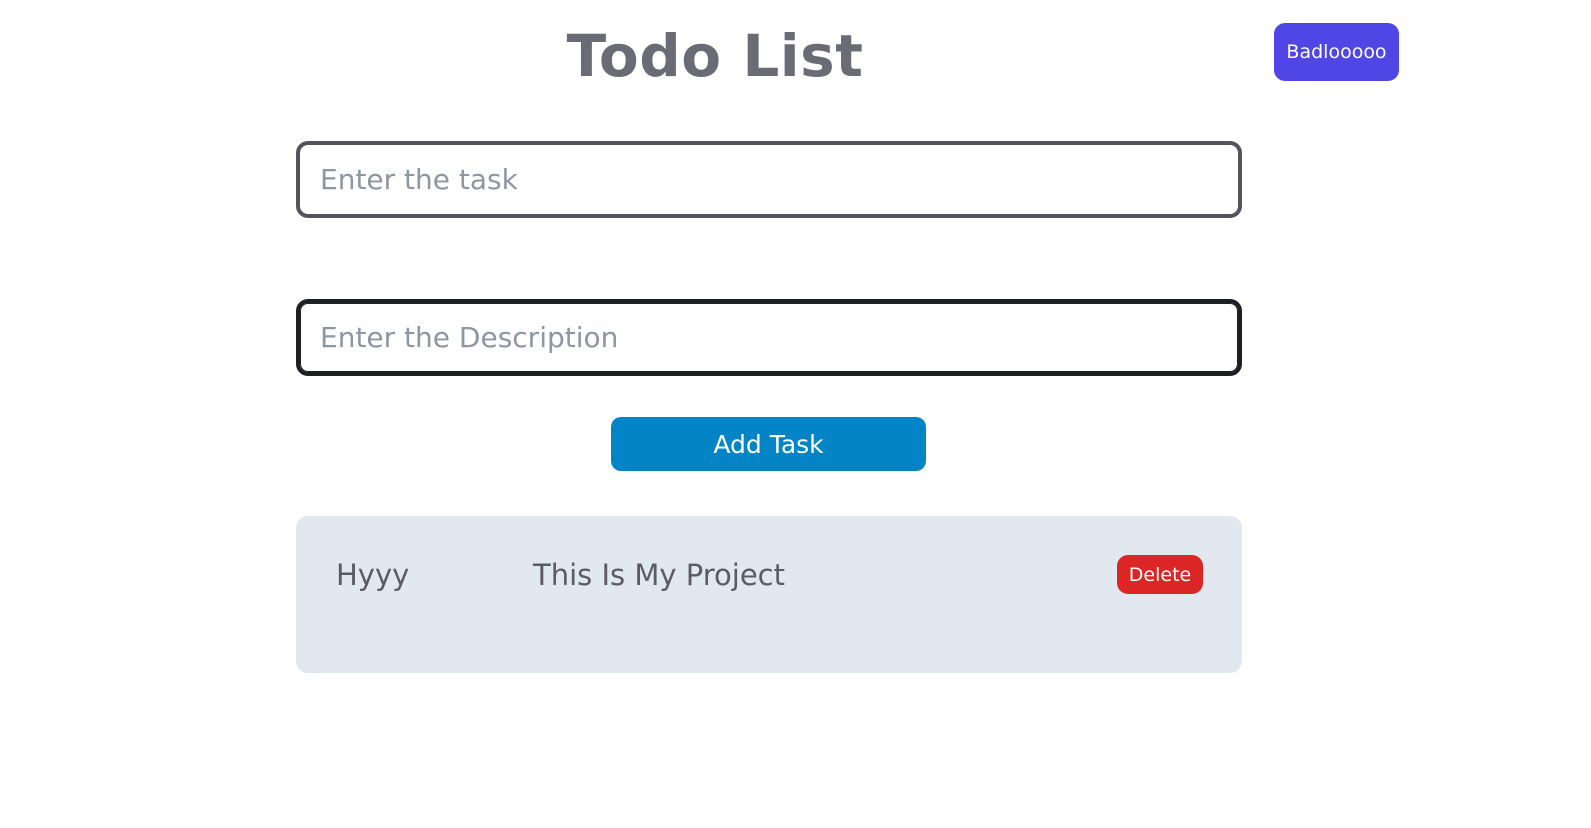  Describe the element at coordinates (659, 575) in the screenshot. I see `task-description: This Is My Project` at that location.